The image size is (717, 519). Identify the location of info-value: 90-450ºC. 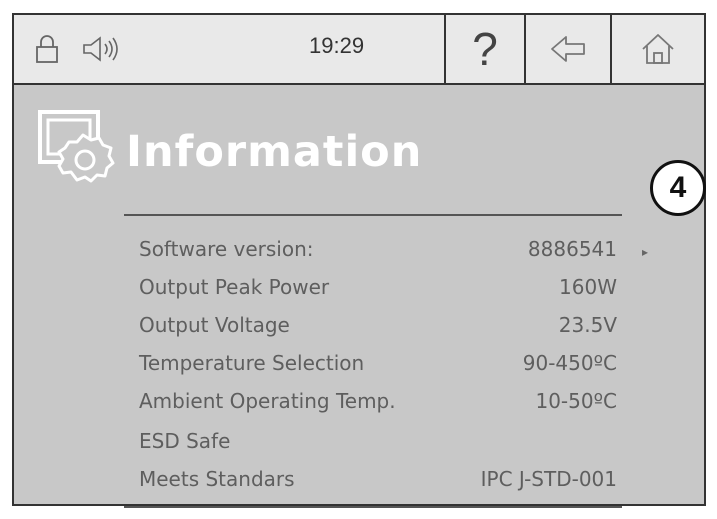
(569, 363).